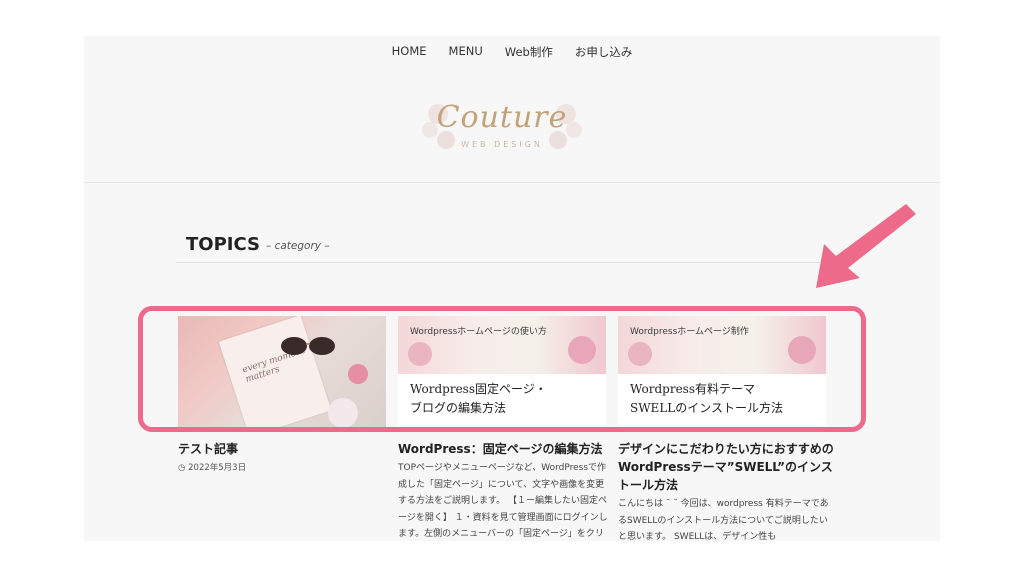 Image resolution: width=1024 pixels, height=576 pixels. What do you see at coordinates (223, 244) in the screenshot?
I see `section-title: TOPICS` at bounding box center [223, 244].